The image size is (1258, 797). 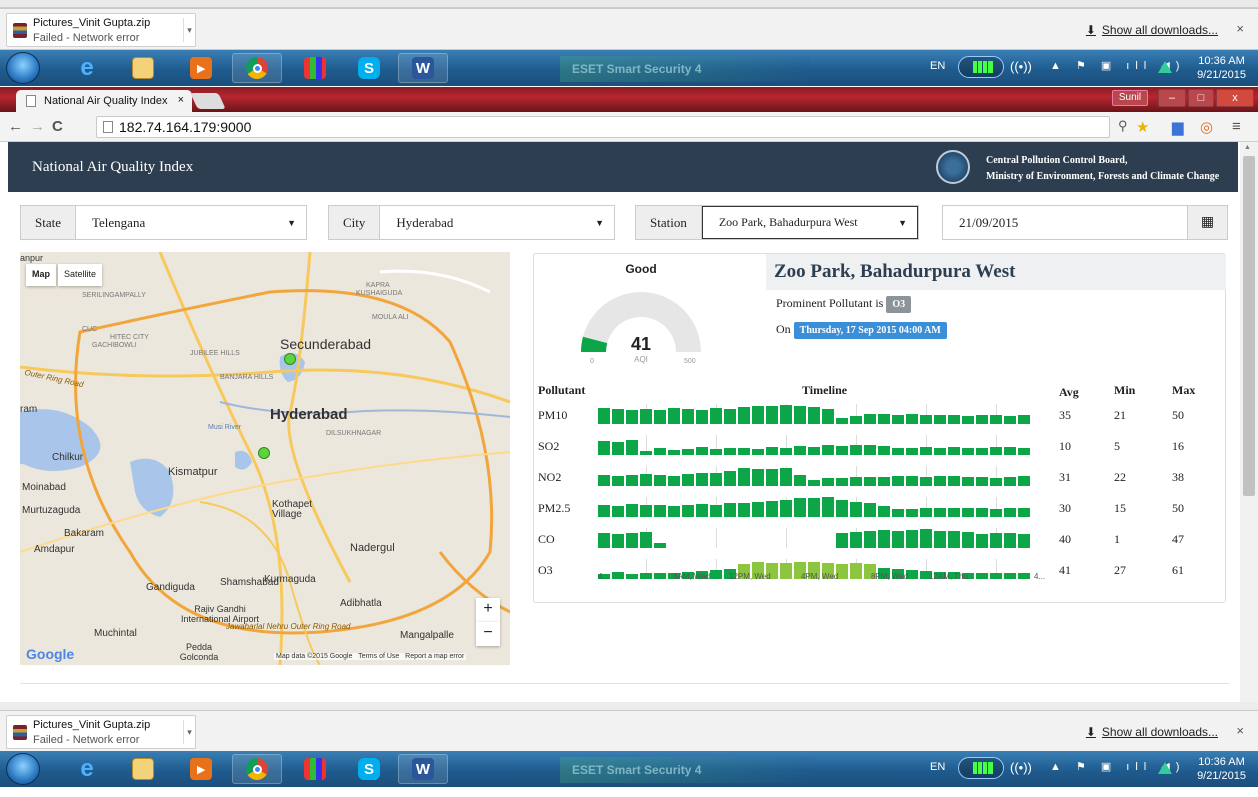 I want to click on zoom-in-button: +, so click(x=488, y=610).